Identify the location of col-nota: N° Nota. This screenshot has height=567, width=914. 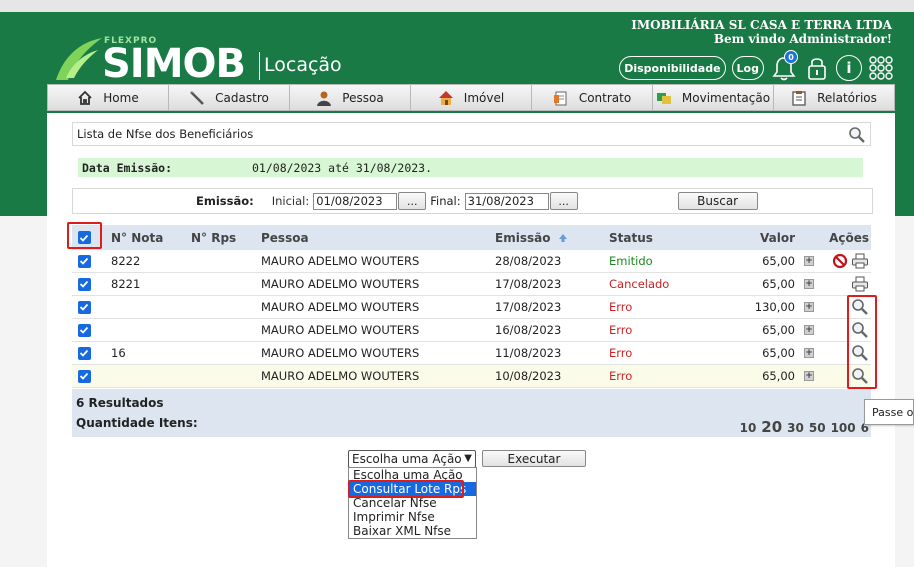
(143, 238).